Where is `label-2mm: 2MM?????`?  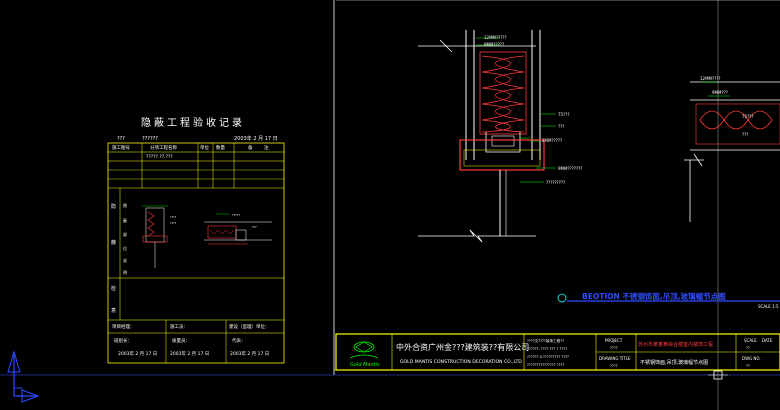
label-2mm: 2MM????? is located at coordinates (552, 140).